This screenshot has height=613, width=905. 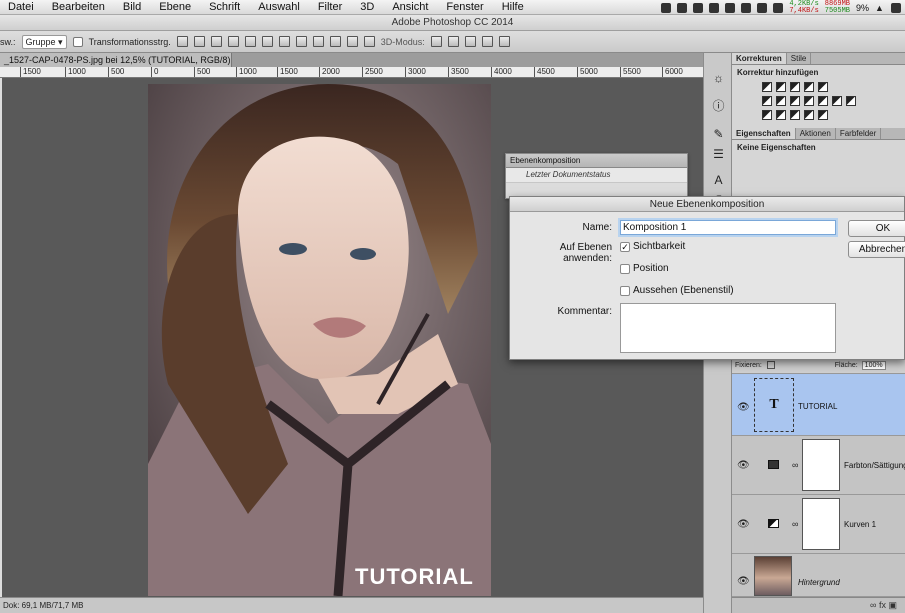 I want to click on gradient-map-icon, so click(x=809, y=115).